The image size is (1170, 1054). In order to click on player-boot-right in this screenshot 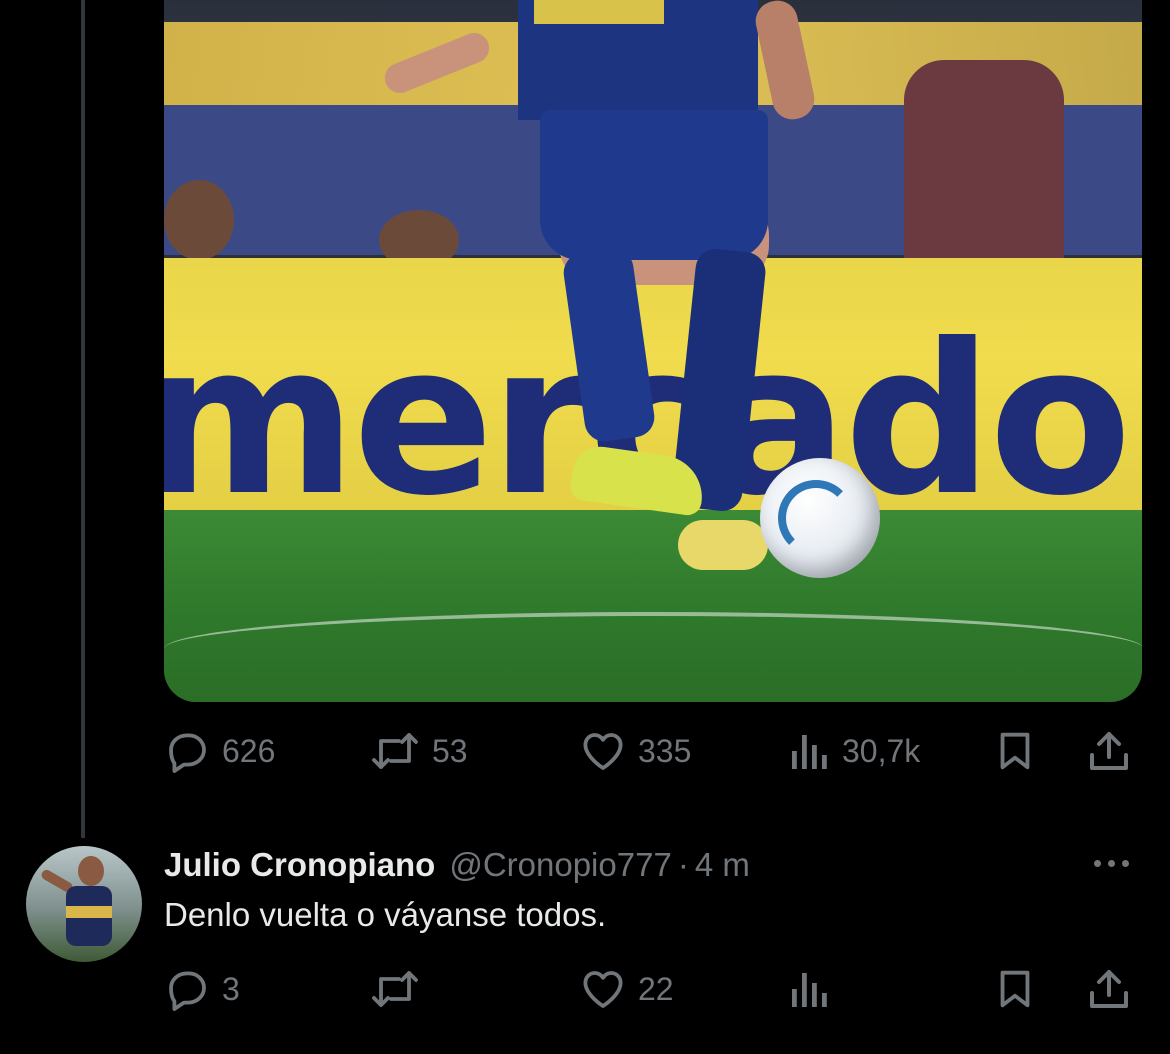, I will do `click(723, 545)`.